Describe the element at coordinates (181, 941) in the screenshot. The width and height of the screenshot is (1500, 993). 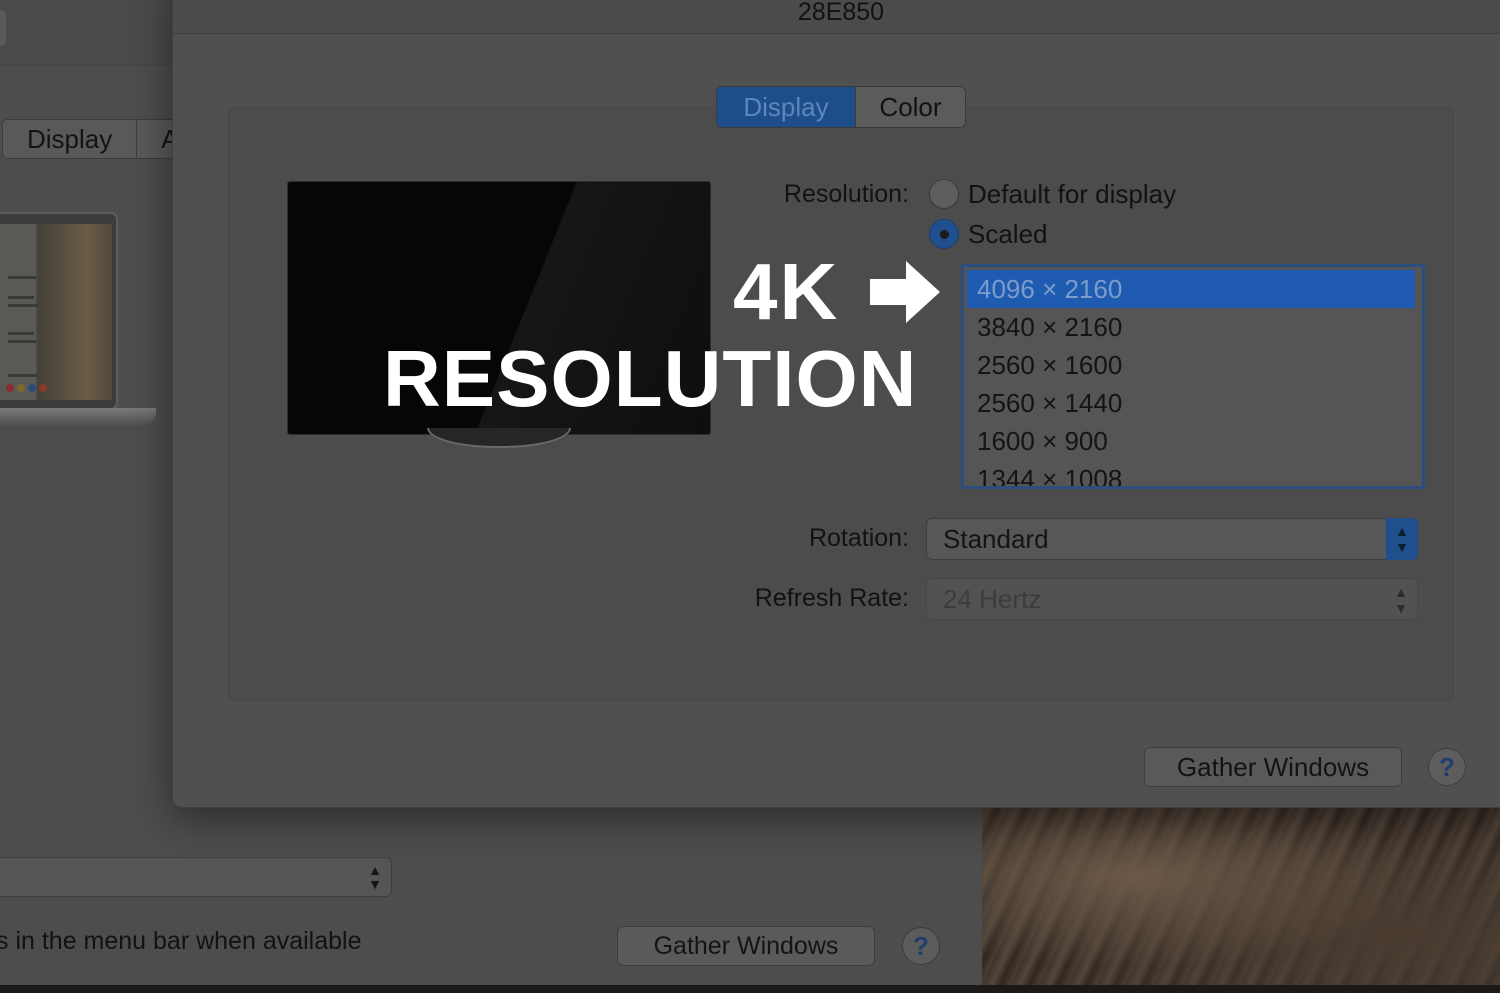
I see `show-mirroring-options-label: s in the menu bar when available` at that location.